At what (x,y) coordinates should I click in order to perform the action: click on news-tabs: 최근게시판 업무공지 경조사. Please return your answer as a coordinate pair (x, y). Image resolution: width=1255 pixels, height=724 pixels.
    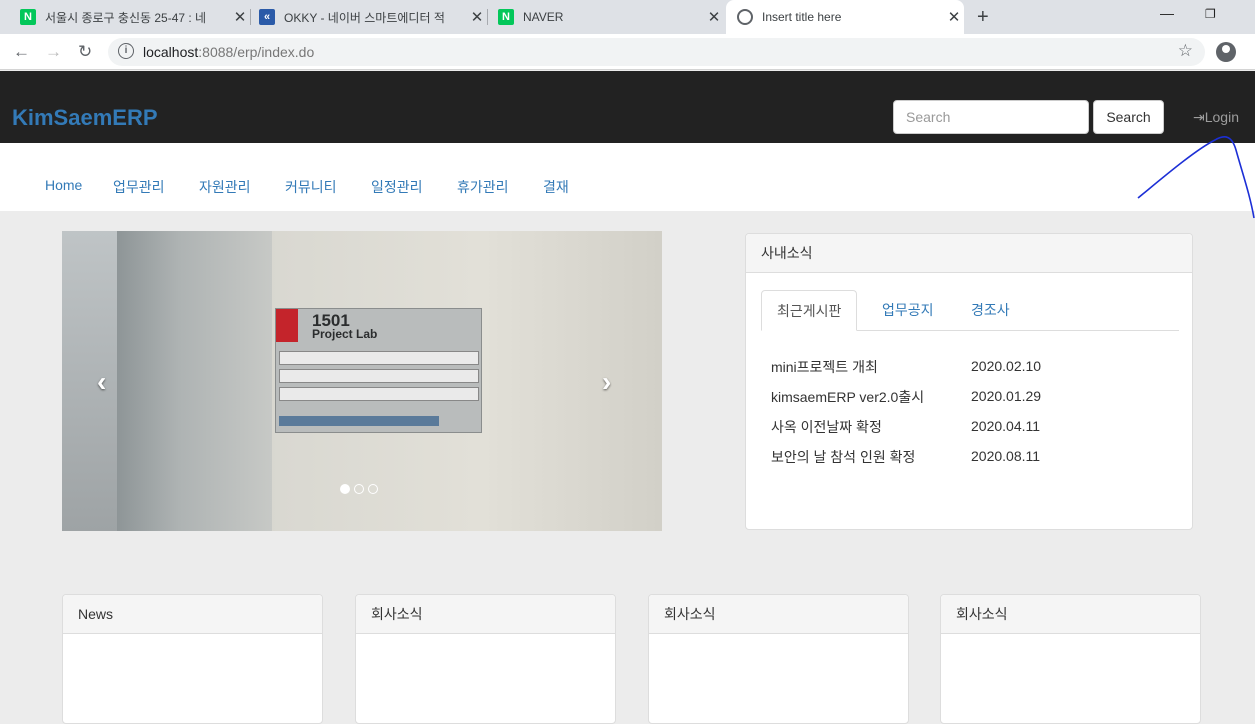
    Looking at the image, I should click on (970, 310).